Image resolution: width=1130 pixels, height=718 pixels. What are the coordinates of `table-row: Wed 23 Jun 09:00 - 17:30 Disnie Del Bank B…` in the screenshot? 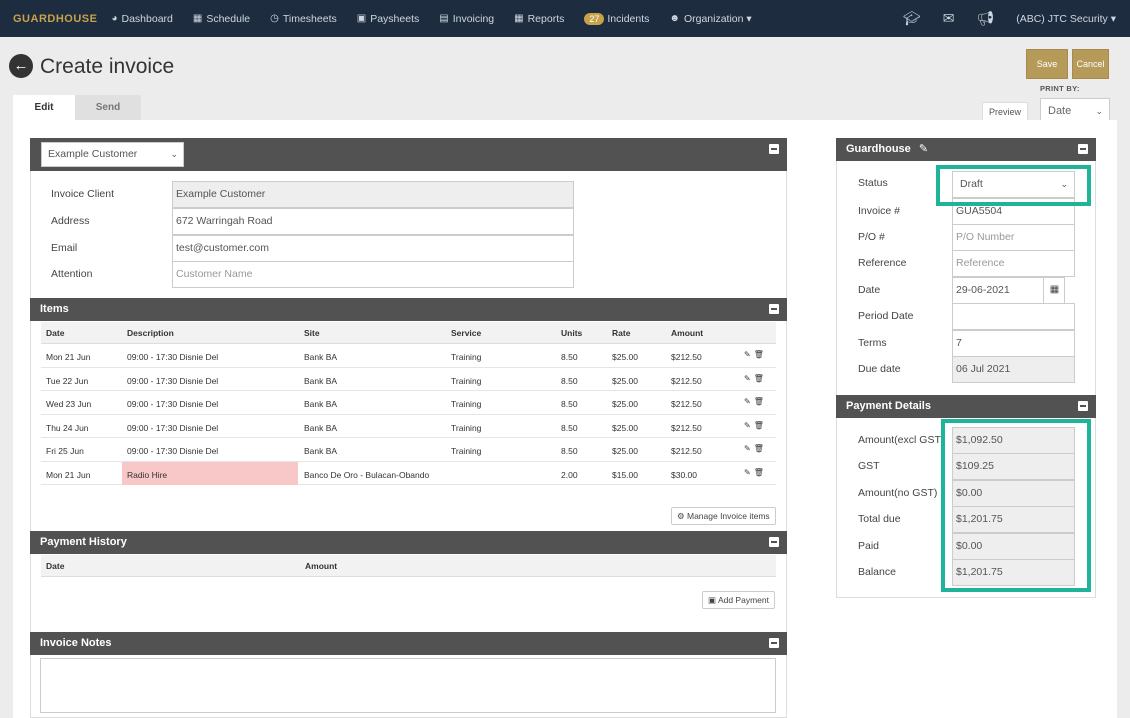 It's located at (408, 403).